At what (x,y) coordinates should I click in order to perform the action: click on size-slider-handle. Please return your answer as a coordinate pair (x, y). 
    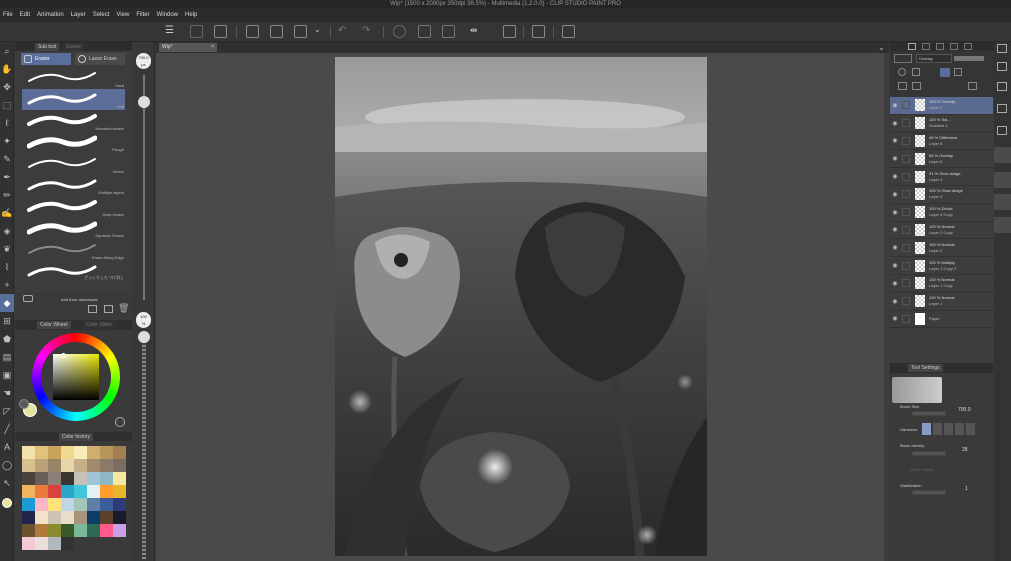
    Looking at the image, I should click on (144, 102).